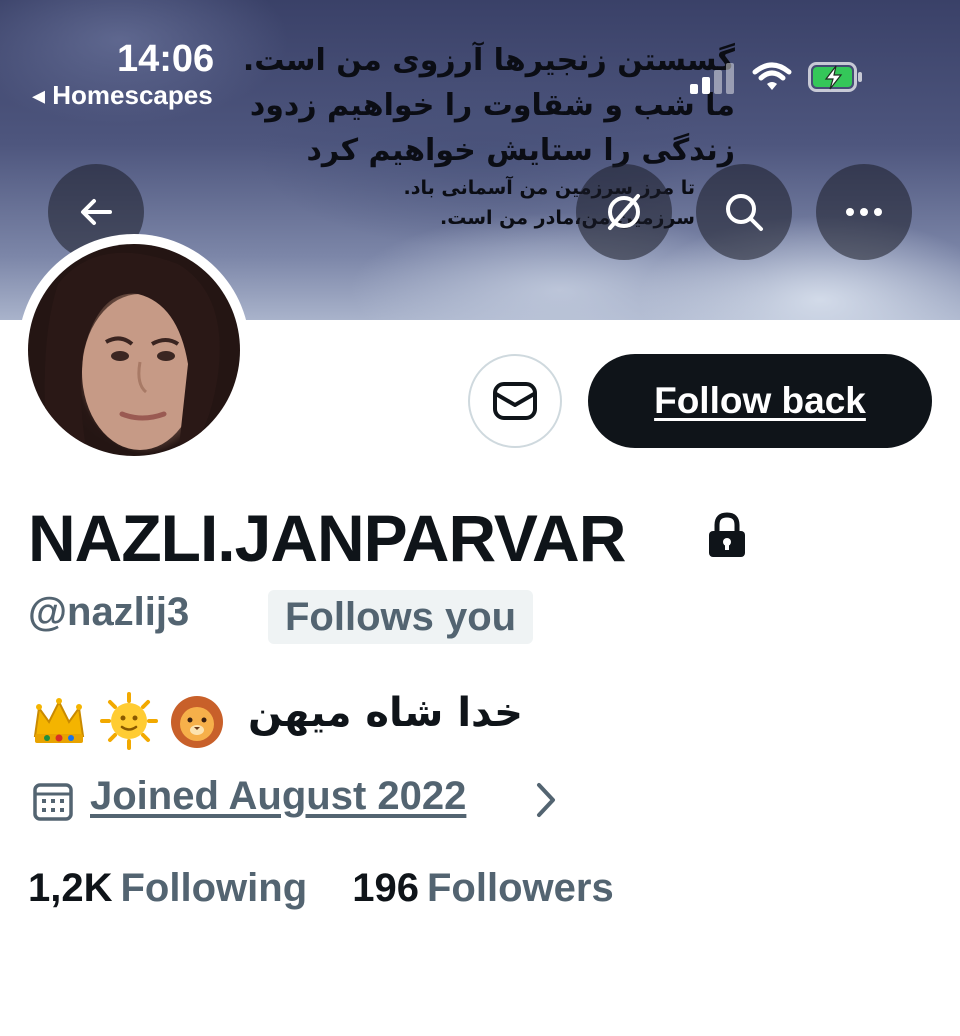 The height and width of the screenshot is (1036, 960). I want to click on joined-date-link: Joined August 2022, so click(278, 796).